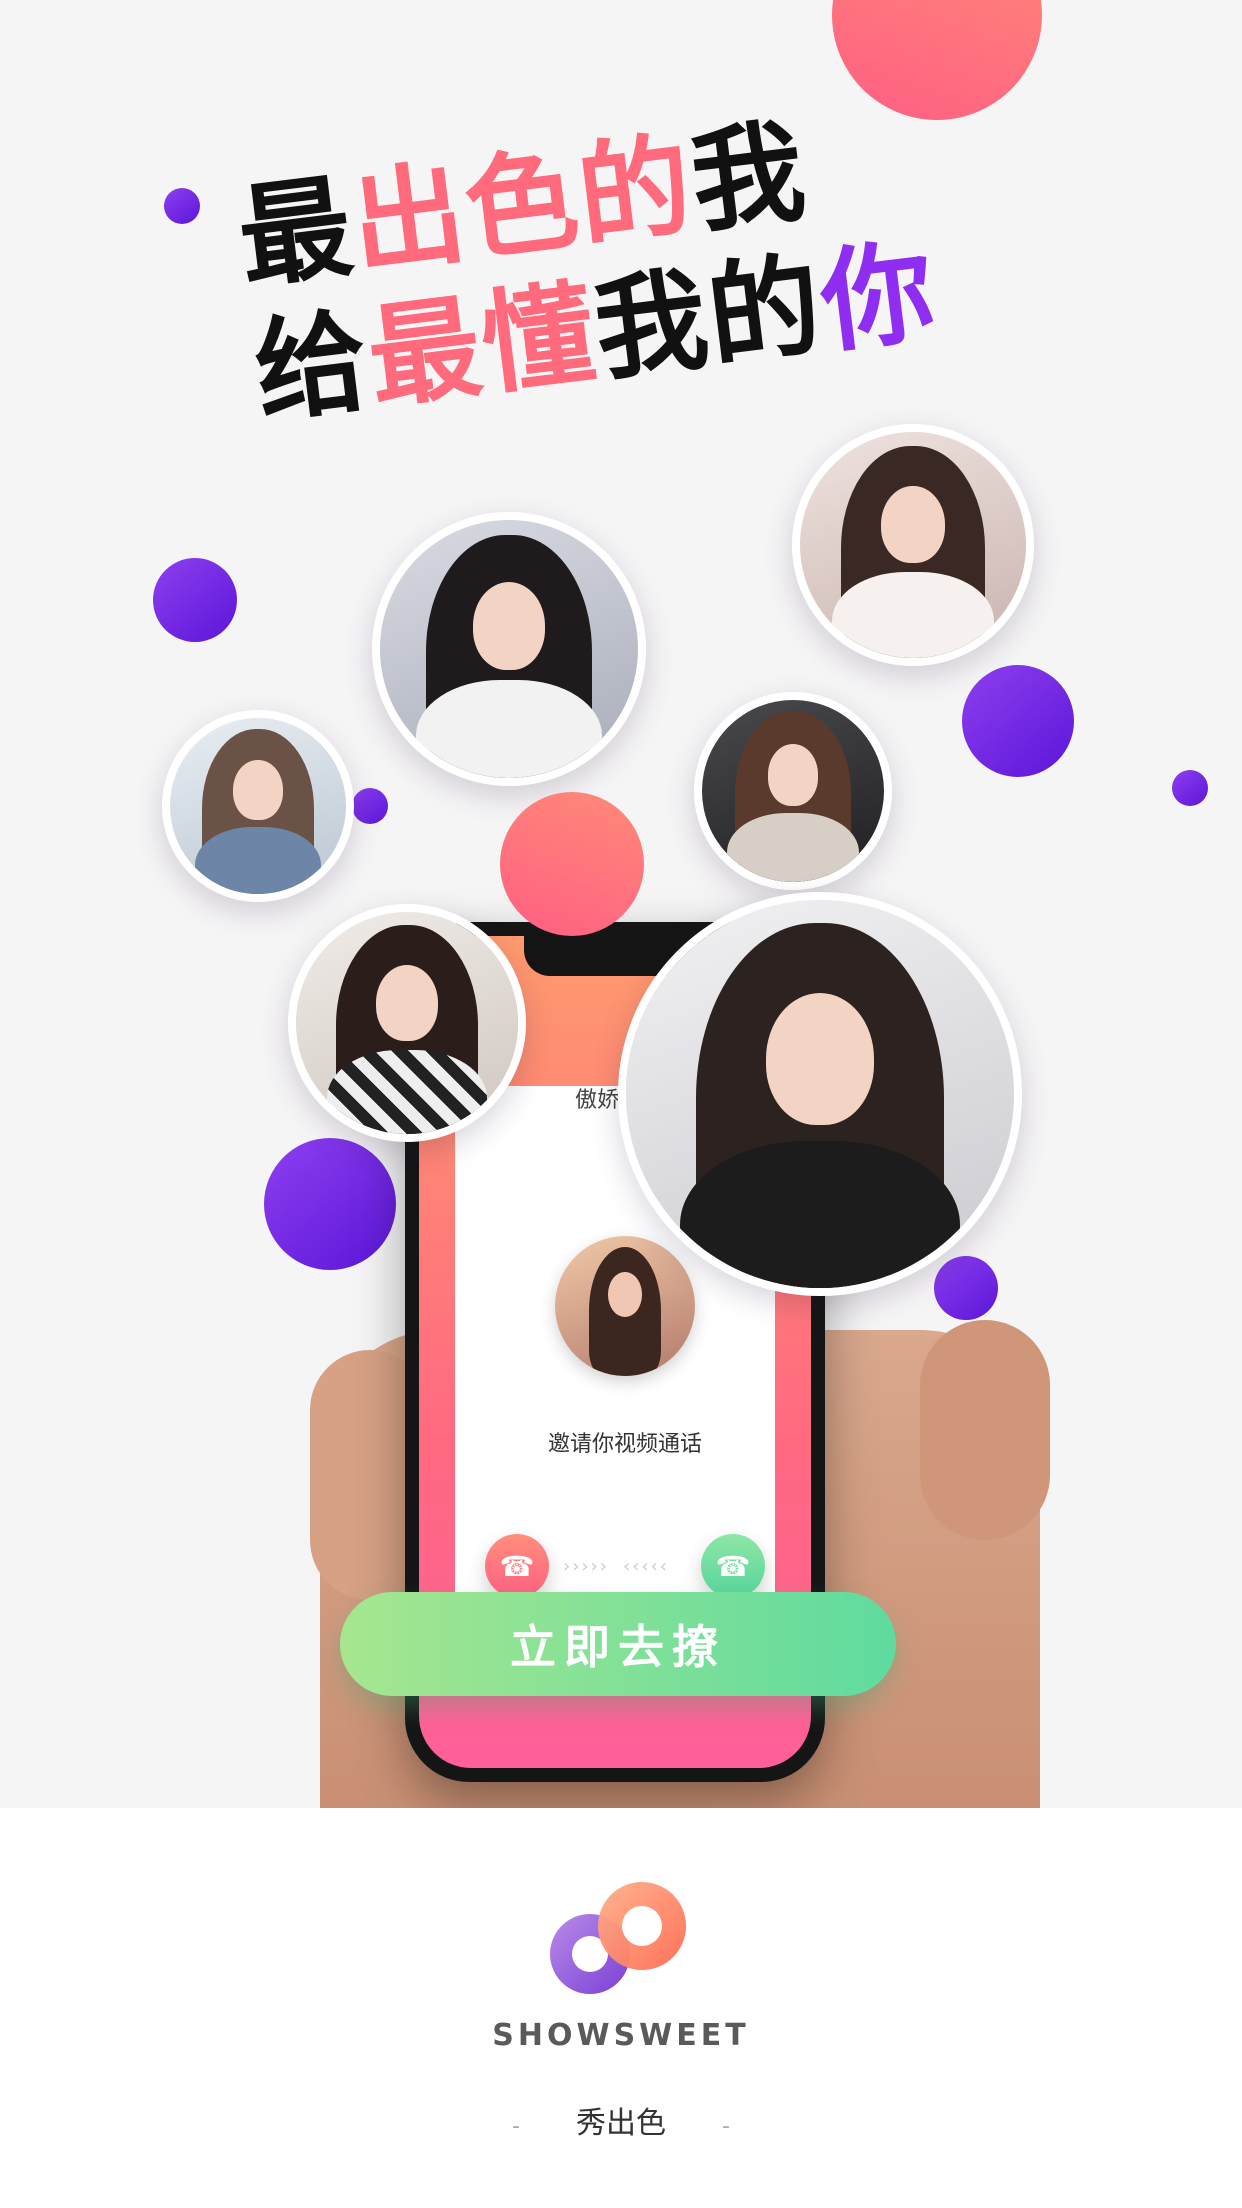  I want to click on hand-finger, so click(985, 1430).